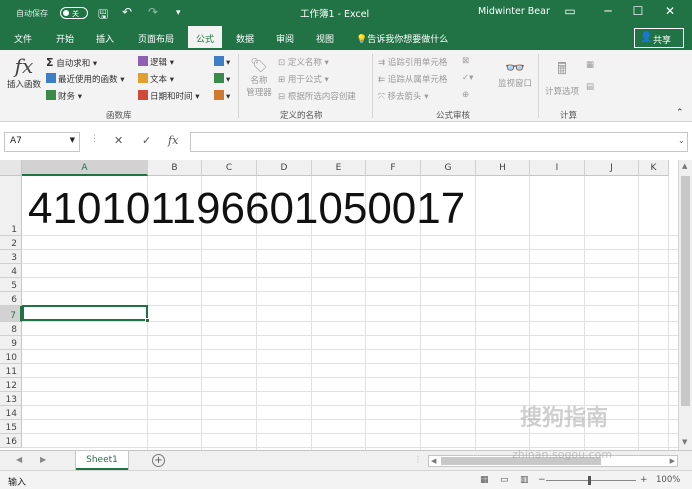 This screenshot has height=489, width=692. What do you see at coordinates (156, 62) in the screenshot?
I see `logical-button: 逻辑 ▾` at bounding box center [156, 62].